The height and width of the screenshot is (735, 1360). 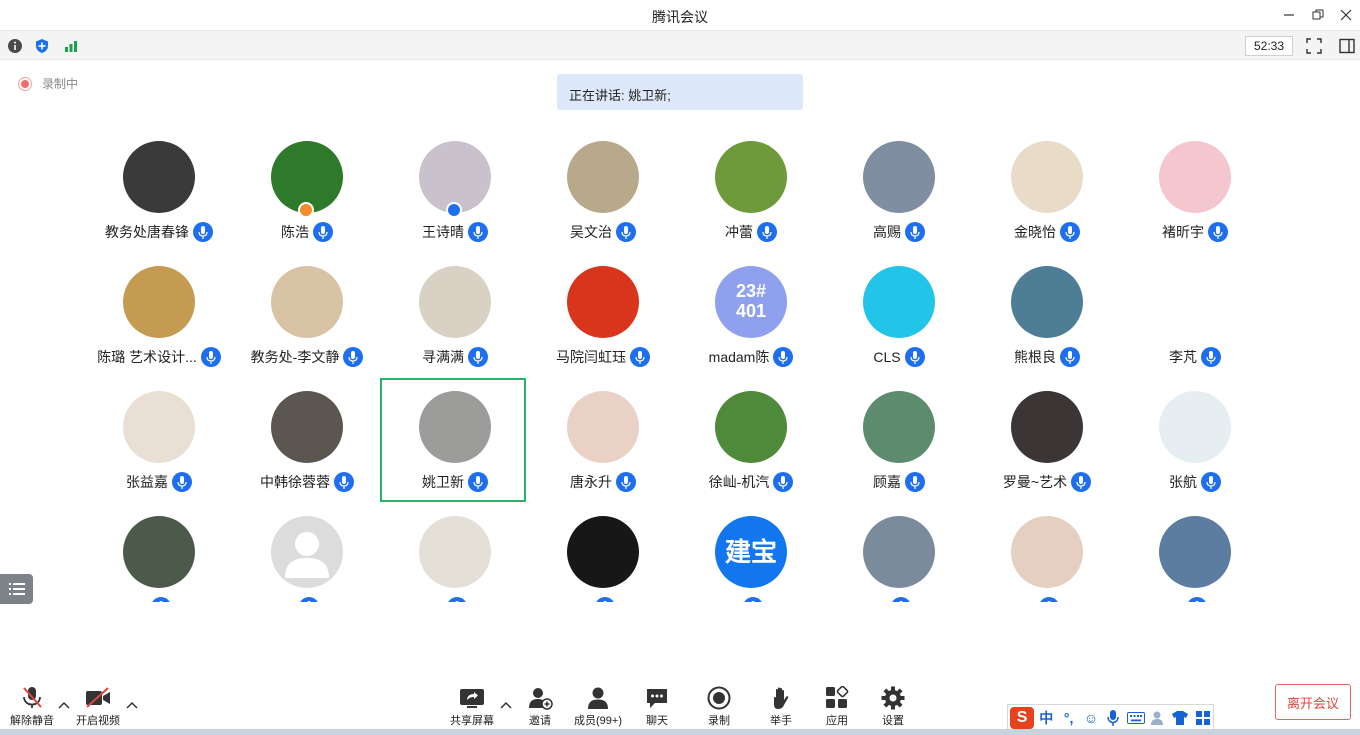 What do you see at coordinates (1047, 192) in the screenshot?
I see `participant-tile: 金晓怡` at bounding box center [1047, 192].